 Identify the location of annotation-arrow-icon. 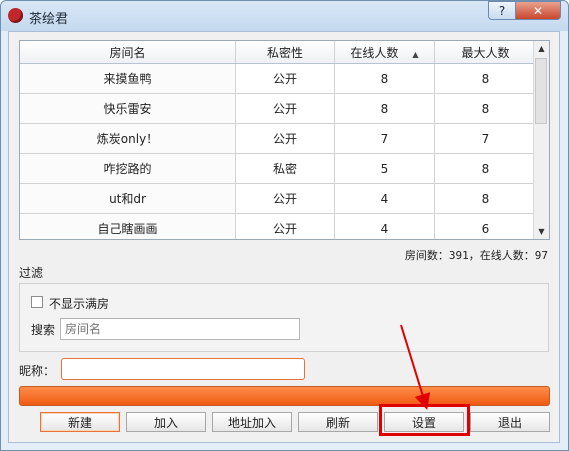
(415, 367).